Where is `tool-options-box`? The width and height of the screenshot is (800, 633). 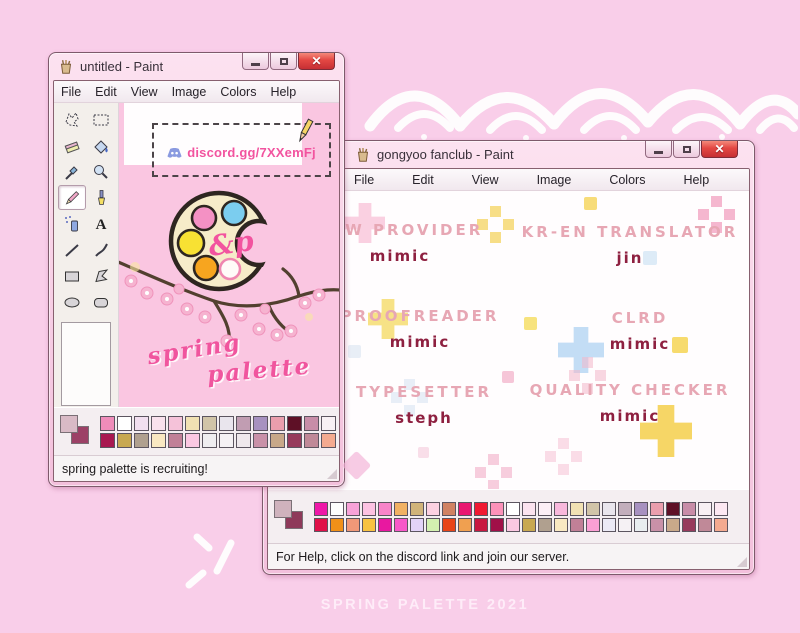 tool-options-box is located at coordinates (86, 364).